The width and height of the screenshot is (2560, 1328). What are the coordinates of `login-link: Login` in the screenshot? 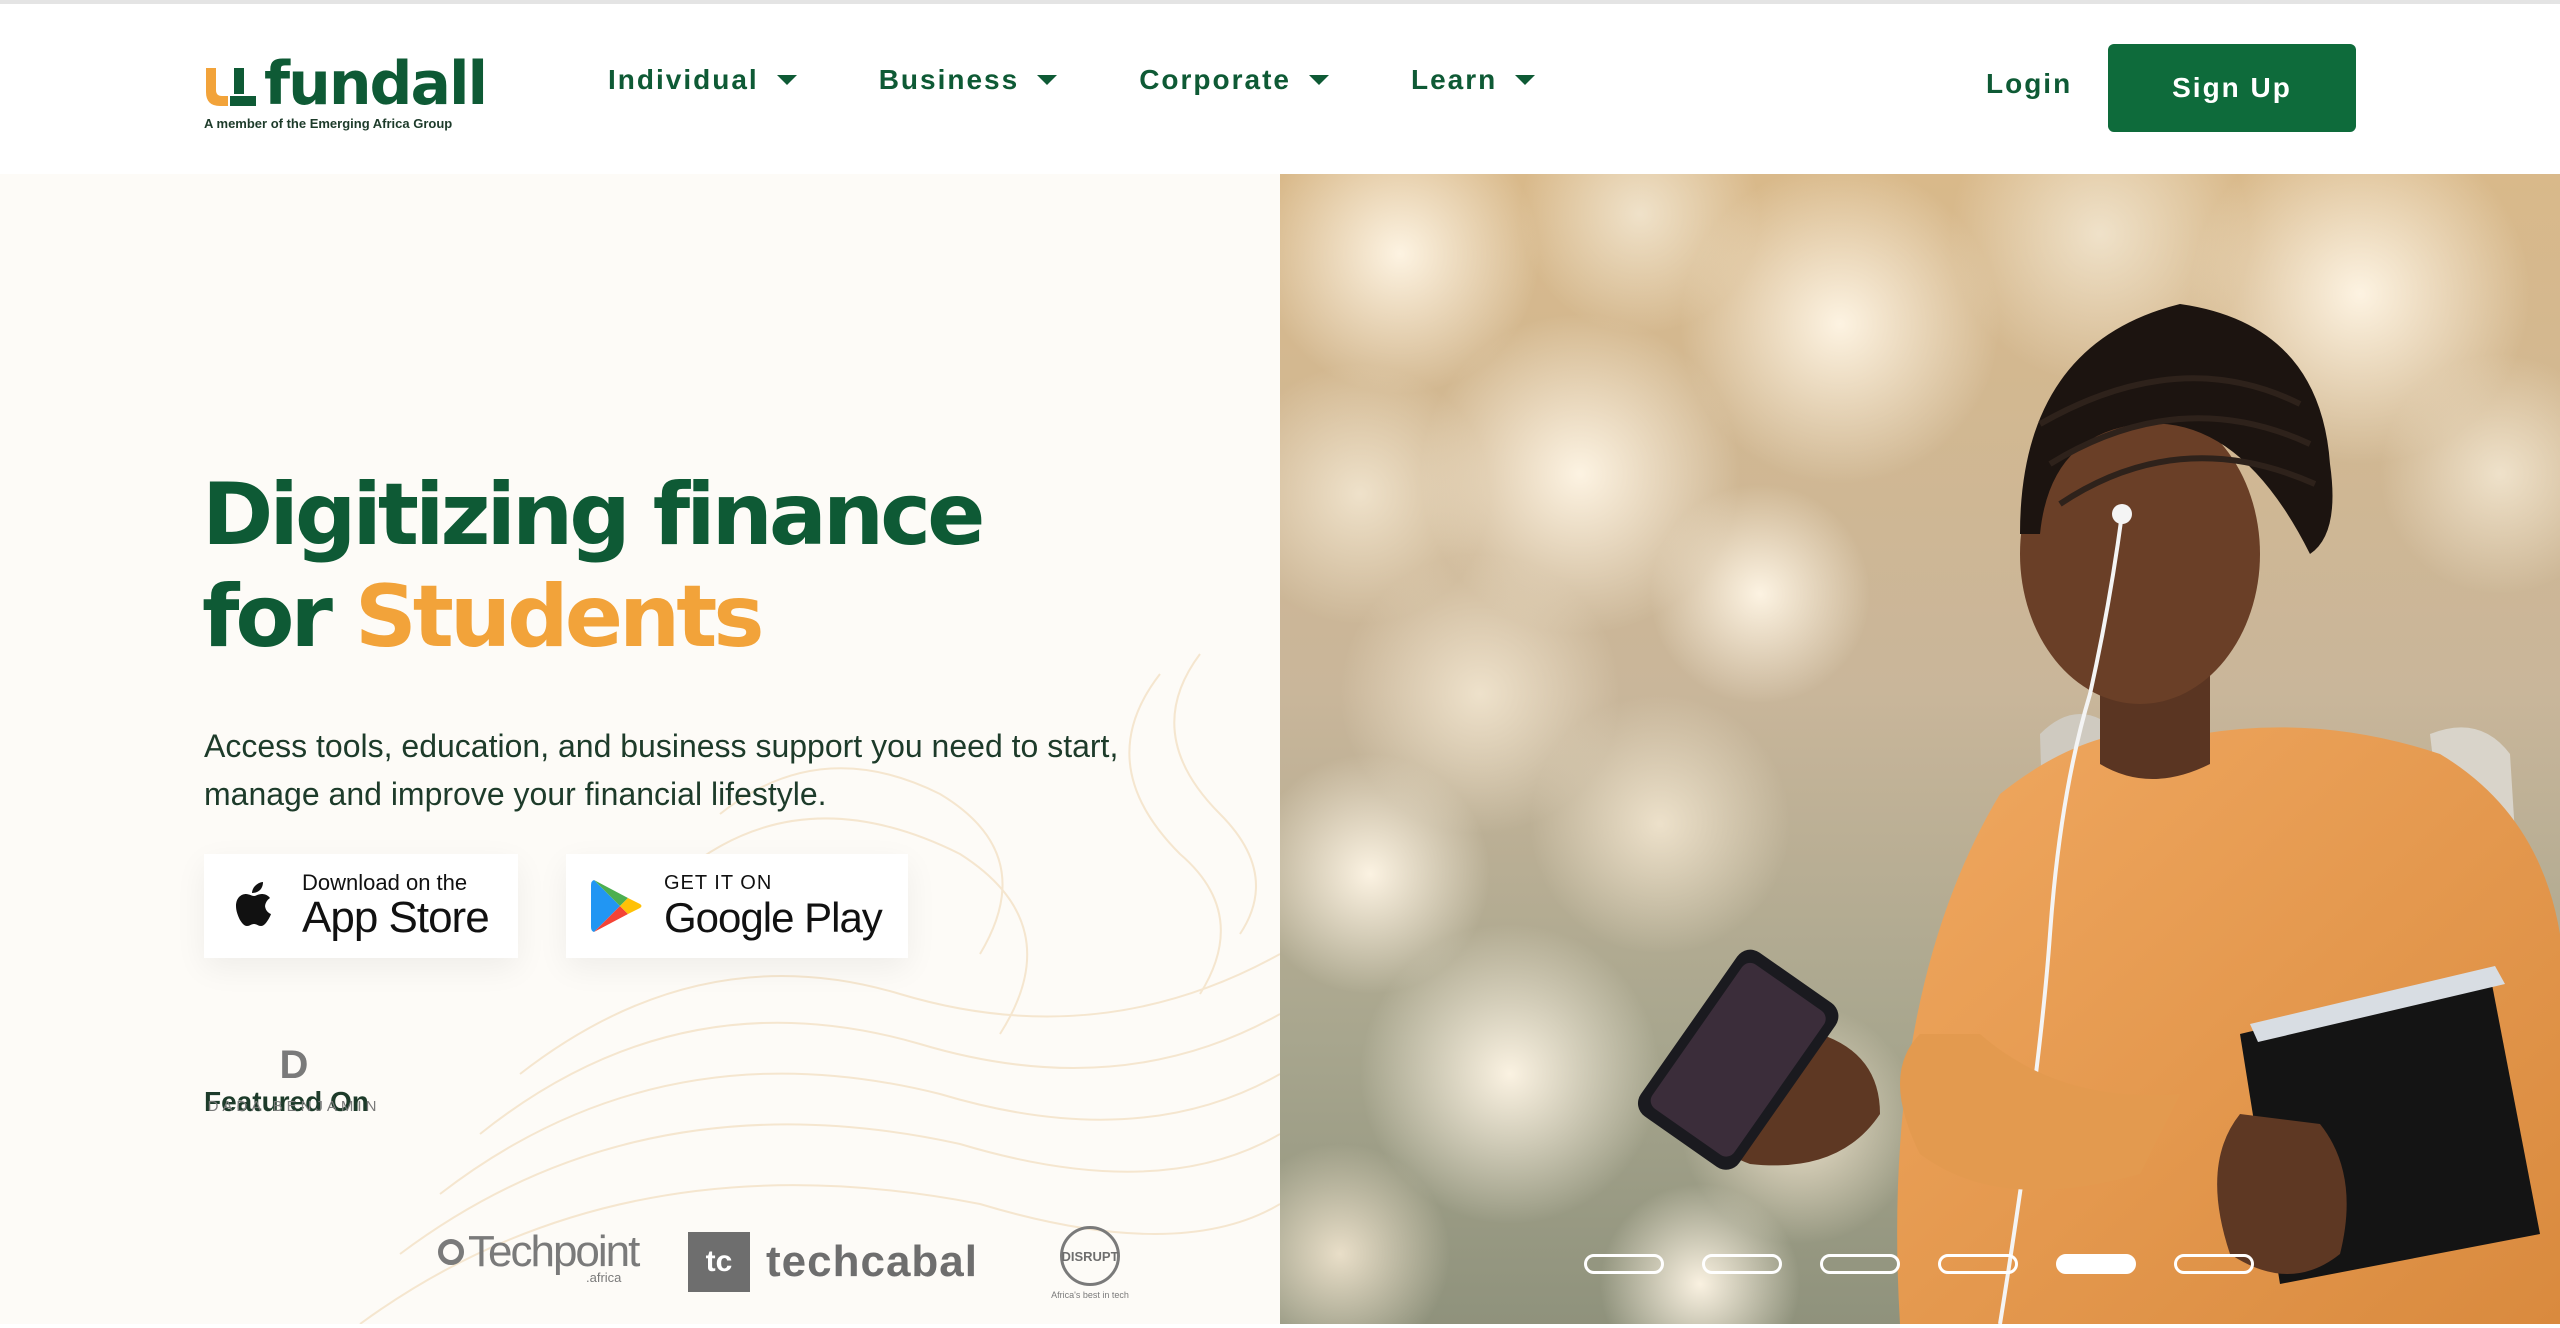 It's located at (2029, 84).